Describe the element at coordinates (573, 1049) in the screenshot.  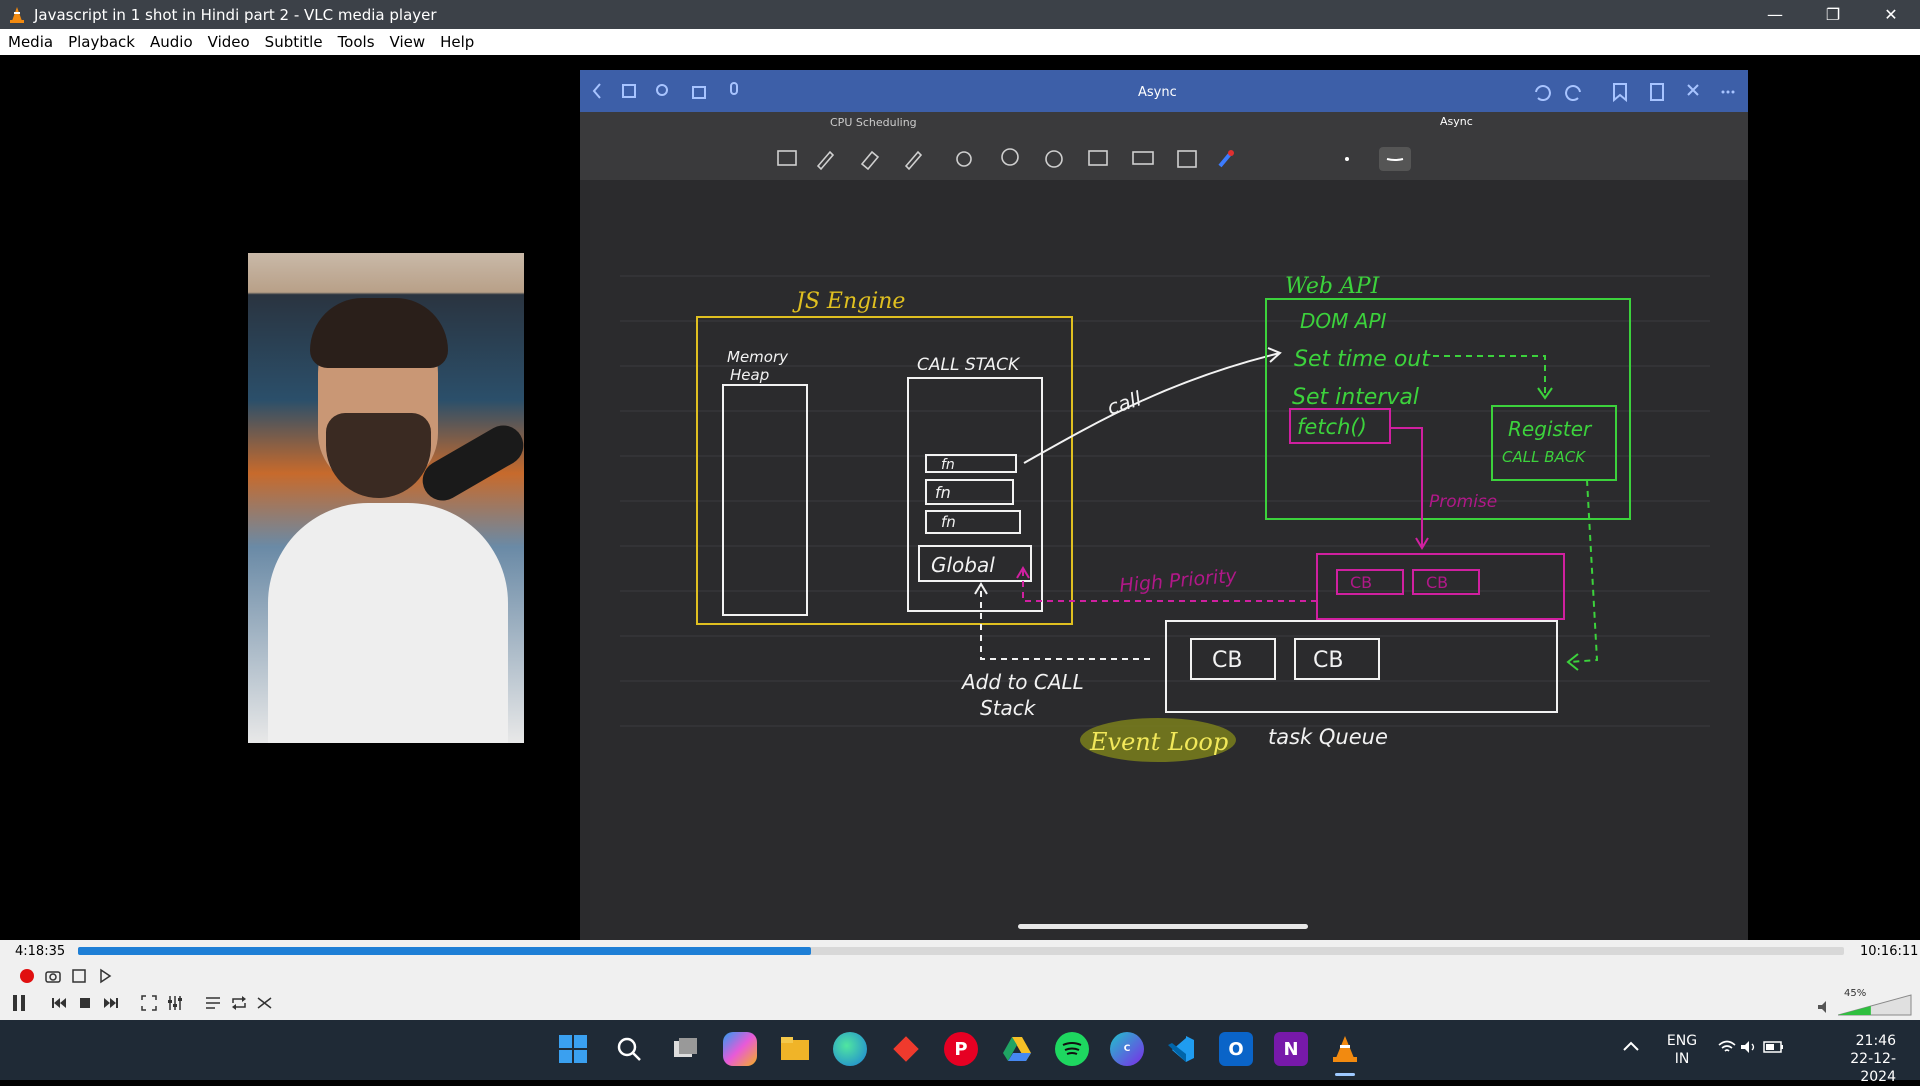
I see `windows-start-icon` at that location.